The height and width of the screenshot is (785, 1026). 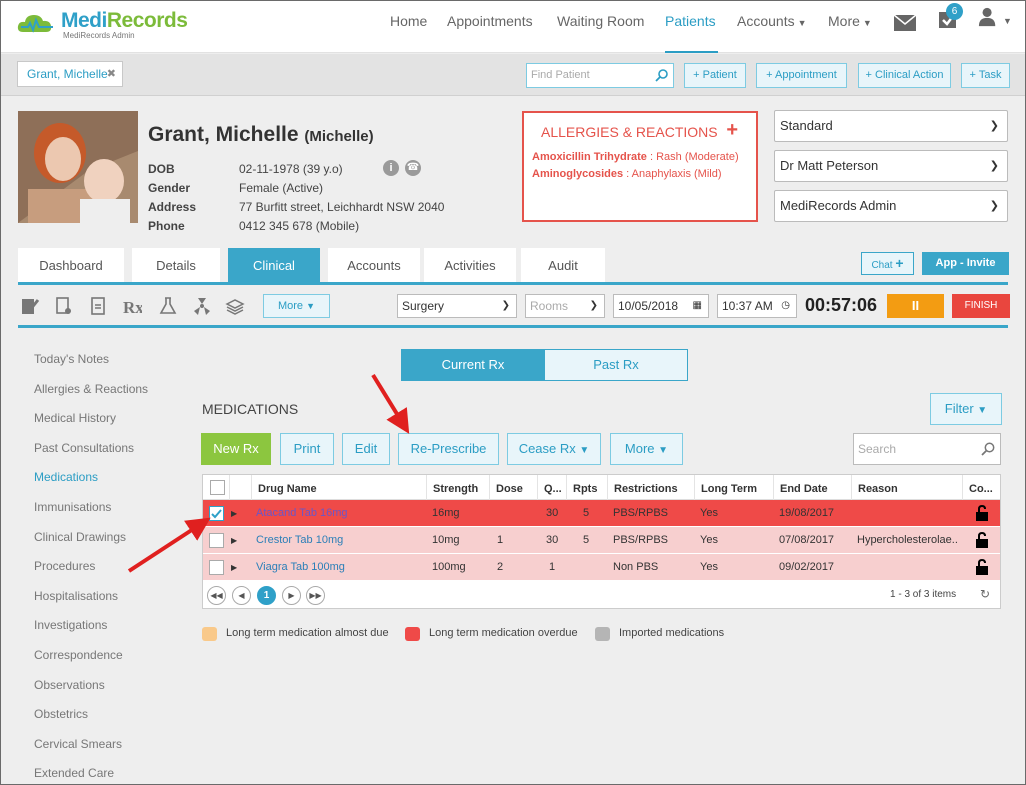 I want to click on annotation-arrows, so click(x=268, y=473).